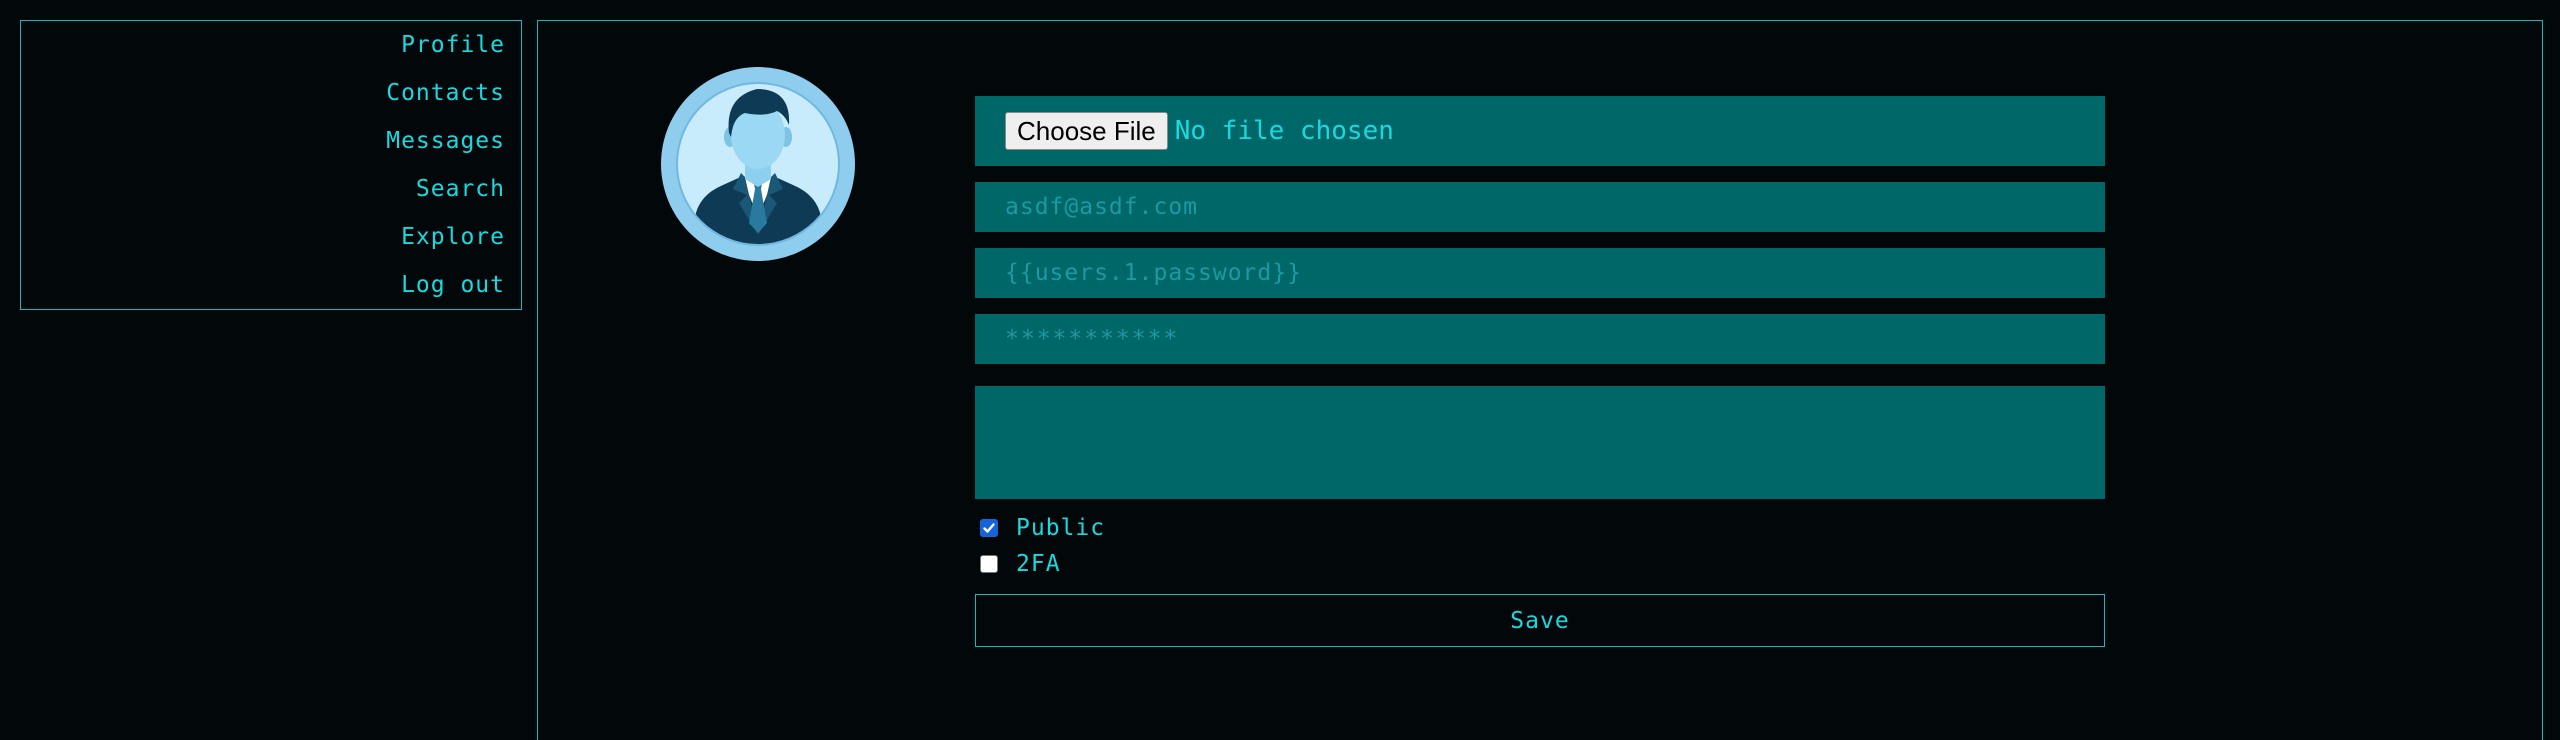 Image resolution: width=2560 pixels, height=740 pixels. I want to click on confirm-password-field: ***********, so click(1540, 339).